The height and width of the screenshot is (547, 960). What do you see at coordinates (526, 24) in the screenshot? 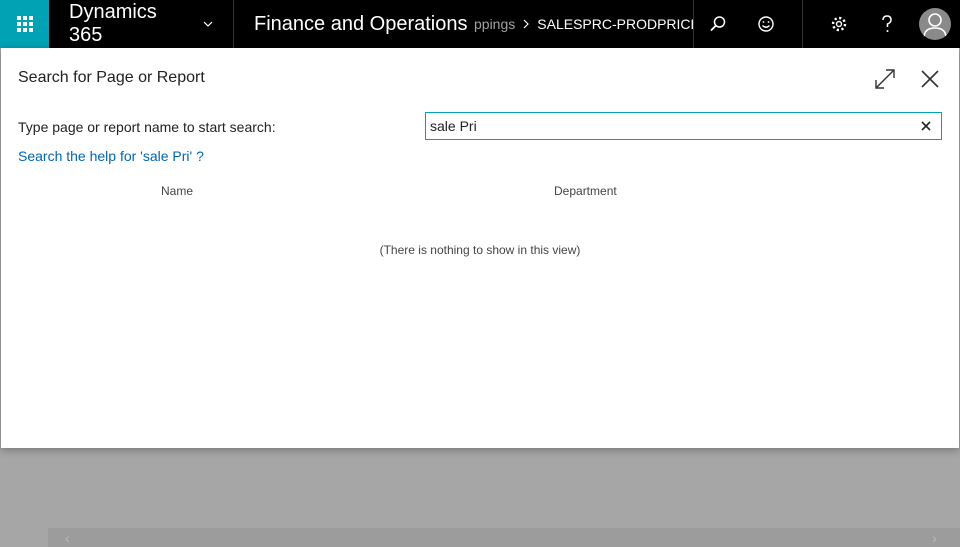
I see `chevron-right-icon` at bounding box center [526, 24].